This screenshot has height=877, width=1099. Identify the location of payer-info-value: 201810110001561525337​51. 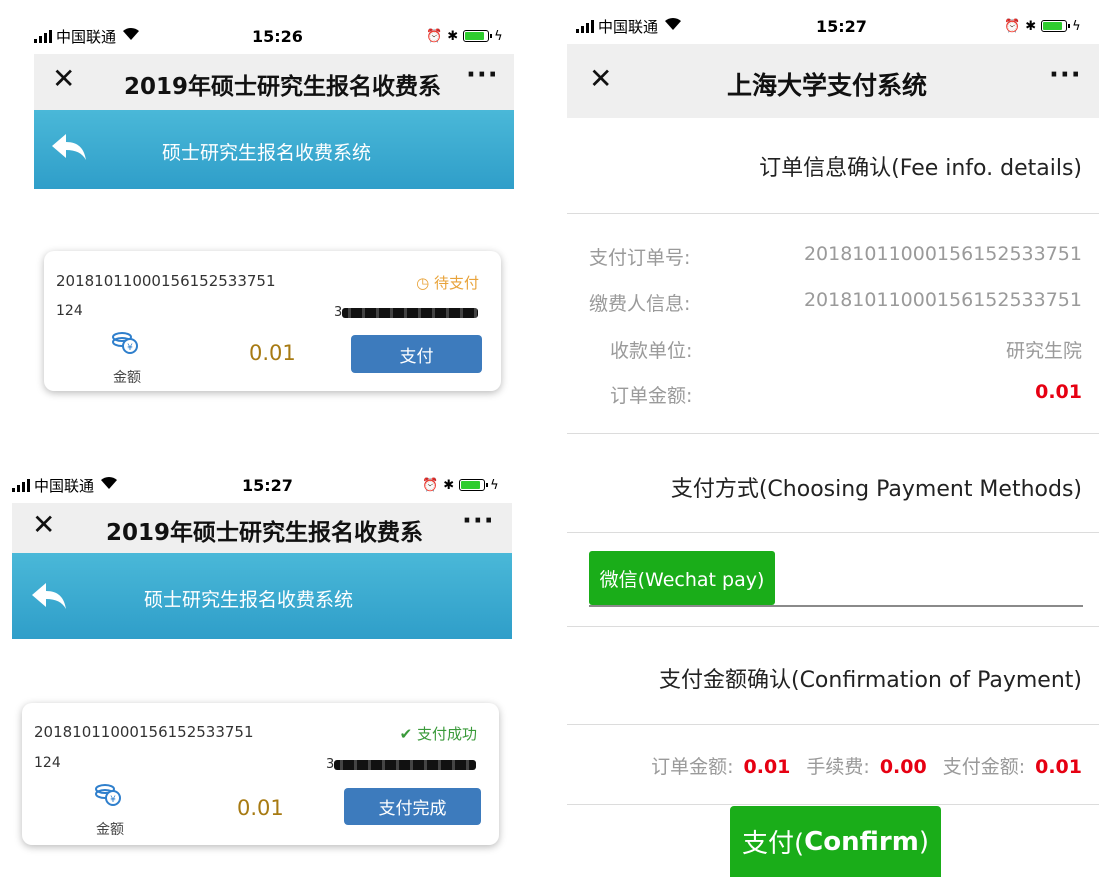
(942, 300).